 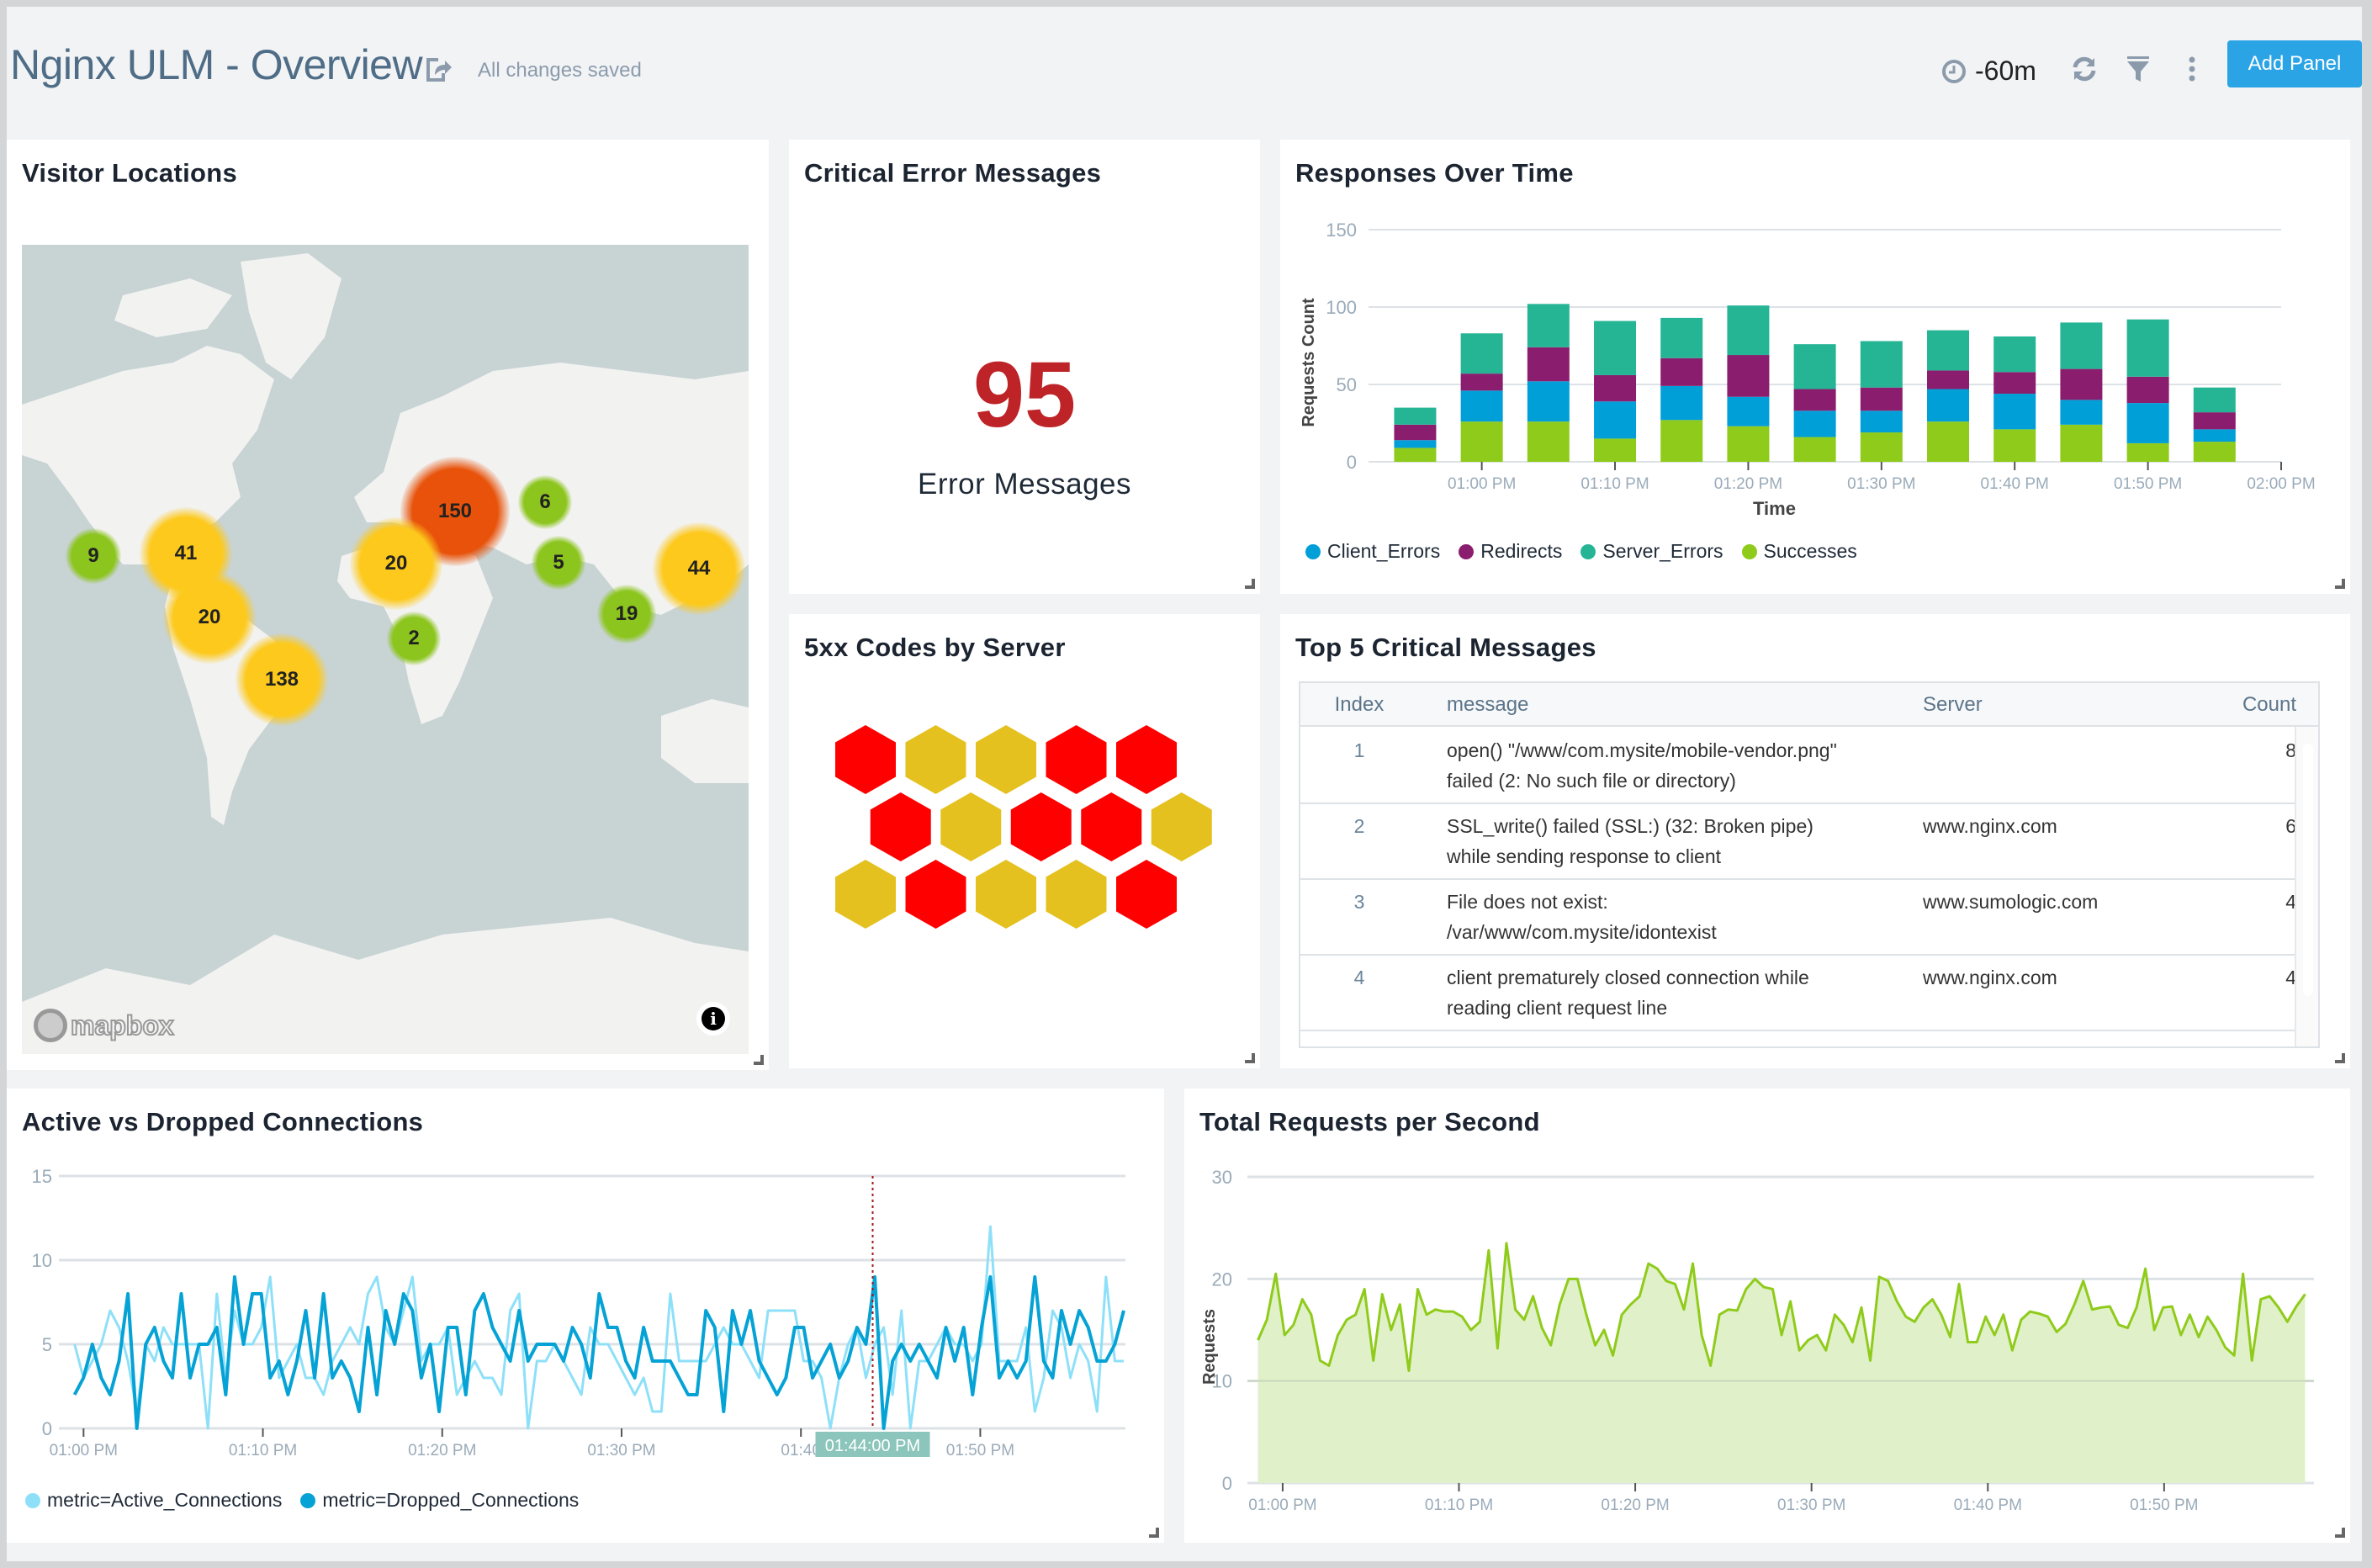 I want to click on legend-item: Server_Errors, so click(x=1651, y=551).